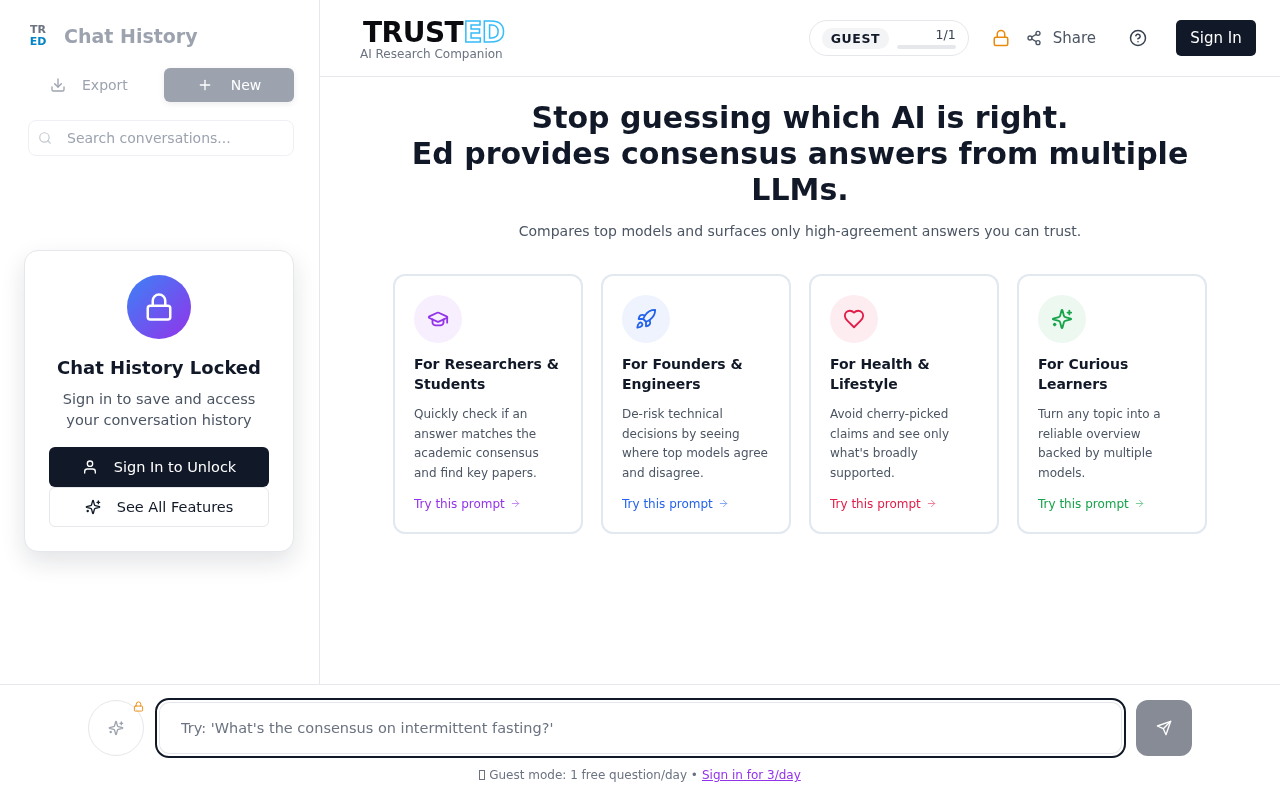 The height and width of the screenshot is (800, 1280). Describe the element at coordinates (477, 444) in the screenshot. I see `card-description: Quickly check if an answer matches the academic consensus and find key papers.` at that location.